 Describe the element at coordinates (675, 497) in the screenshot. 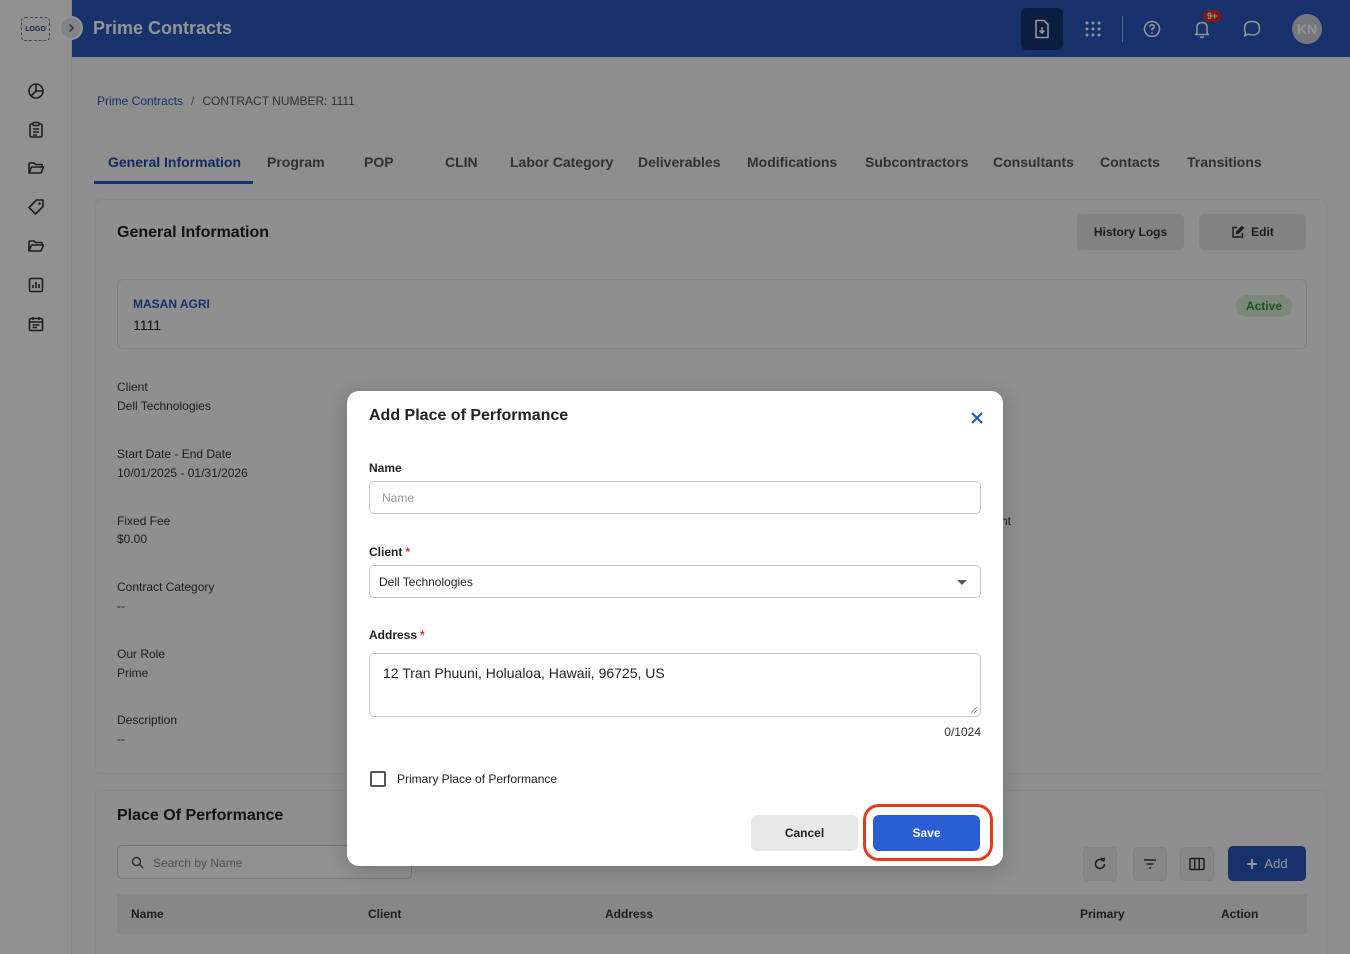

I see `name-input: Name` at that location.